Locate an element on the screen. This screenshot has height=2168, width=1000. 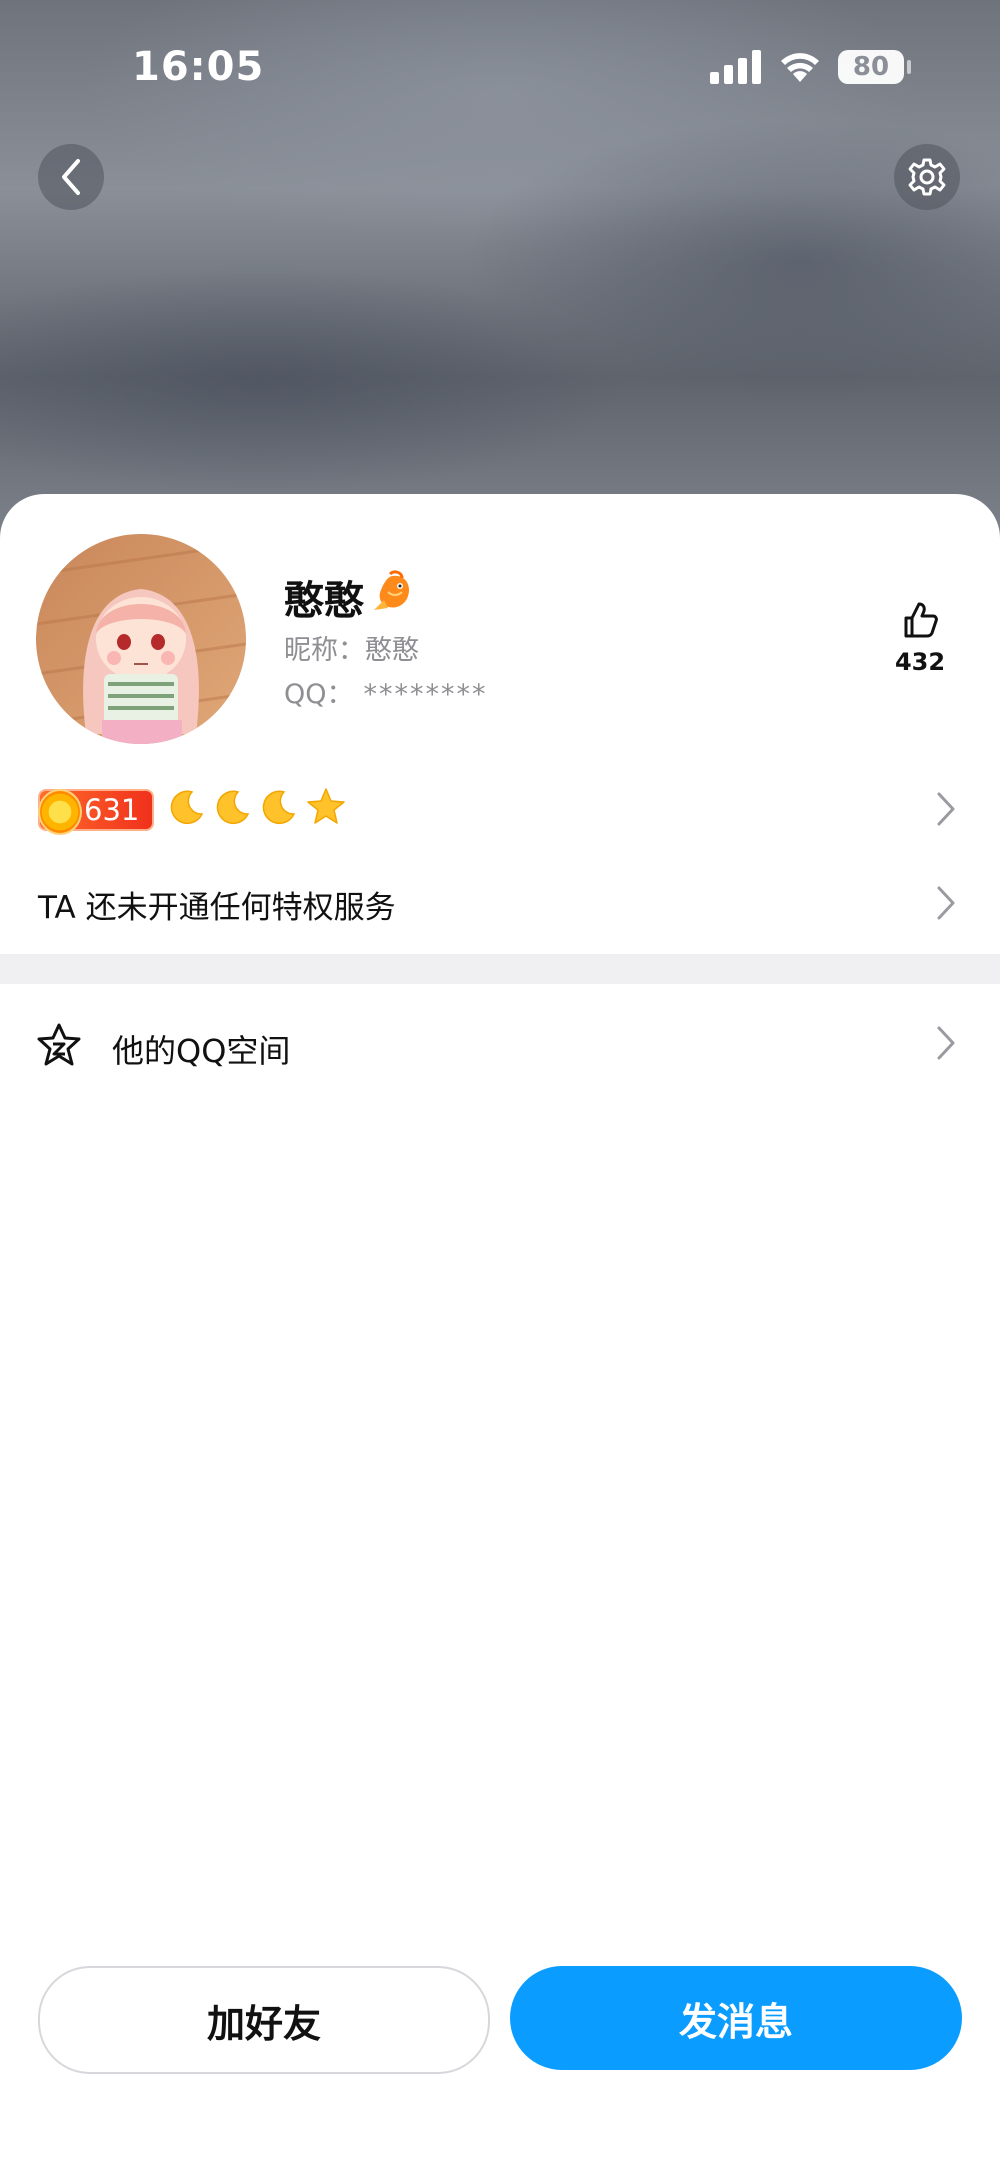
like-count: 432 is located at coordinates (920, 662).